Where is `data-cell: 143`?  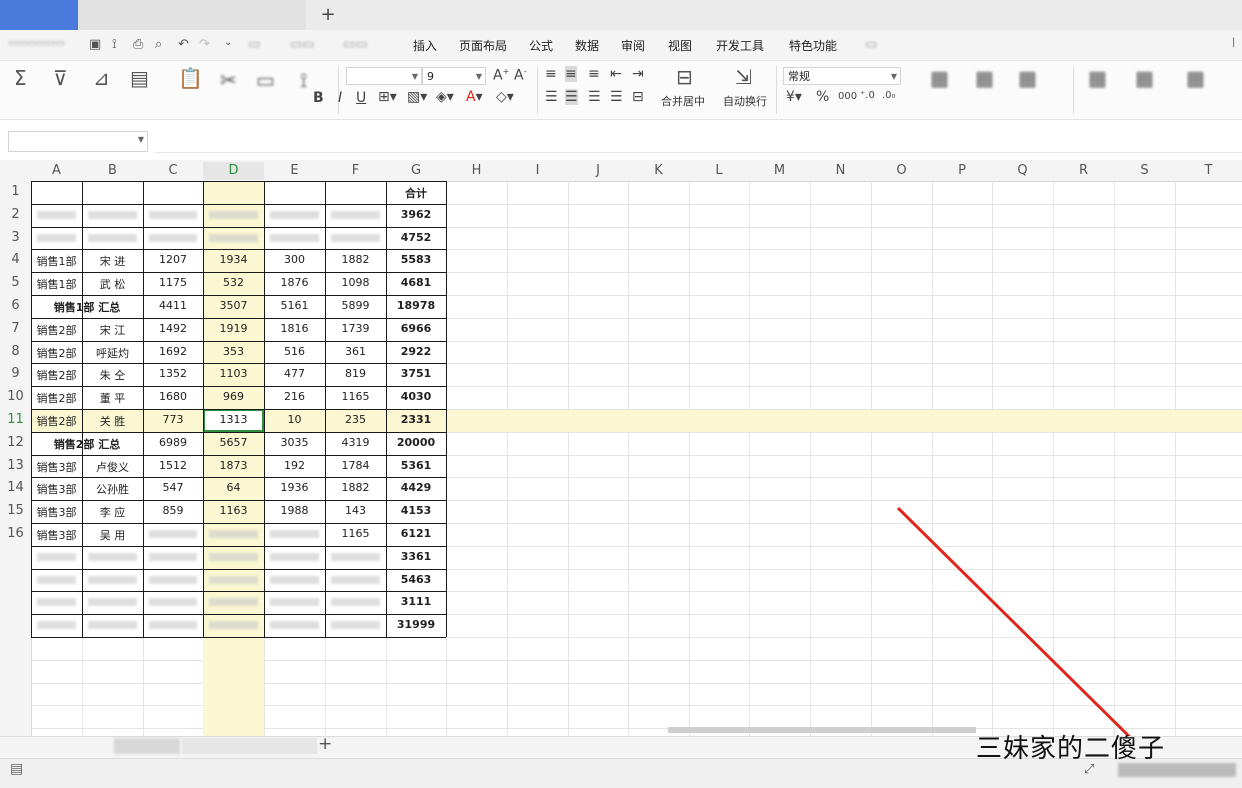
data-cell: 143 is located at coordinates (355, 510).